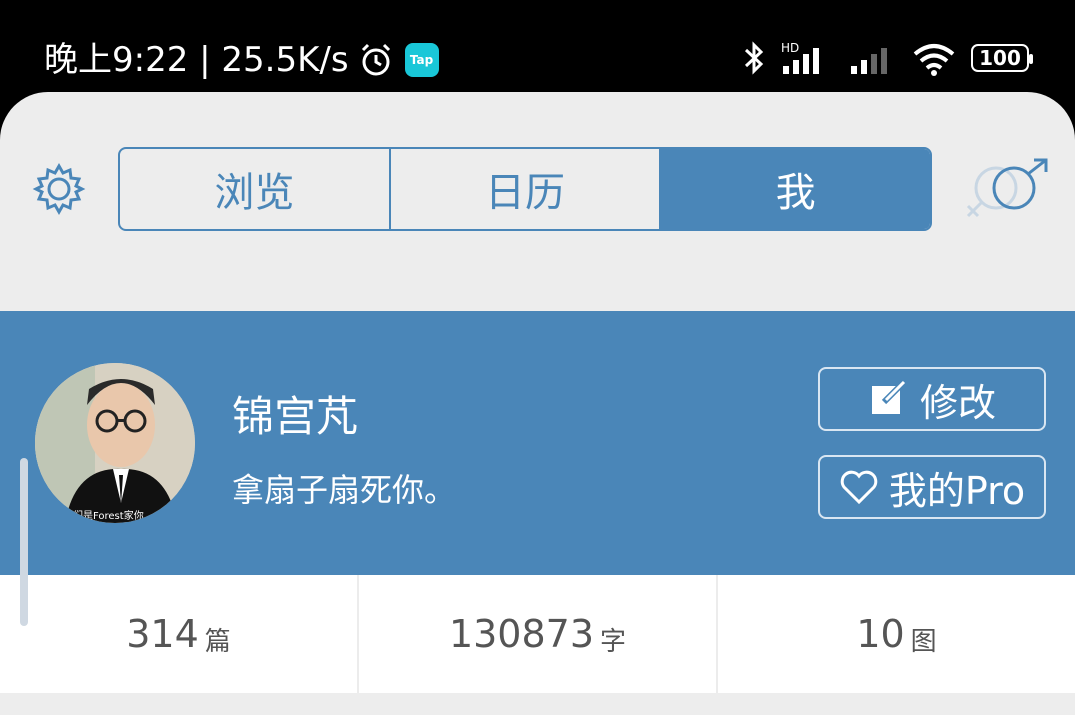 Image resolution: width=1075 pixels, height=715 pixels. Describe the element at coordinates (889, 396) in the screenshot. I see `edit-icon` at that location.